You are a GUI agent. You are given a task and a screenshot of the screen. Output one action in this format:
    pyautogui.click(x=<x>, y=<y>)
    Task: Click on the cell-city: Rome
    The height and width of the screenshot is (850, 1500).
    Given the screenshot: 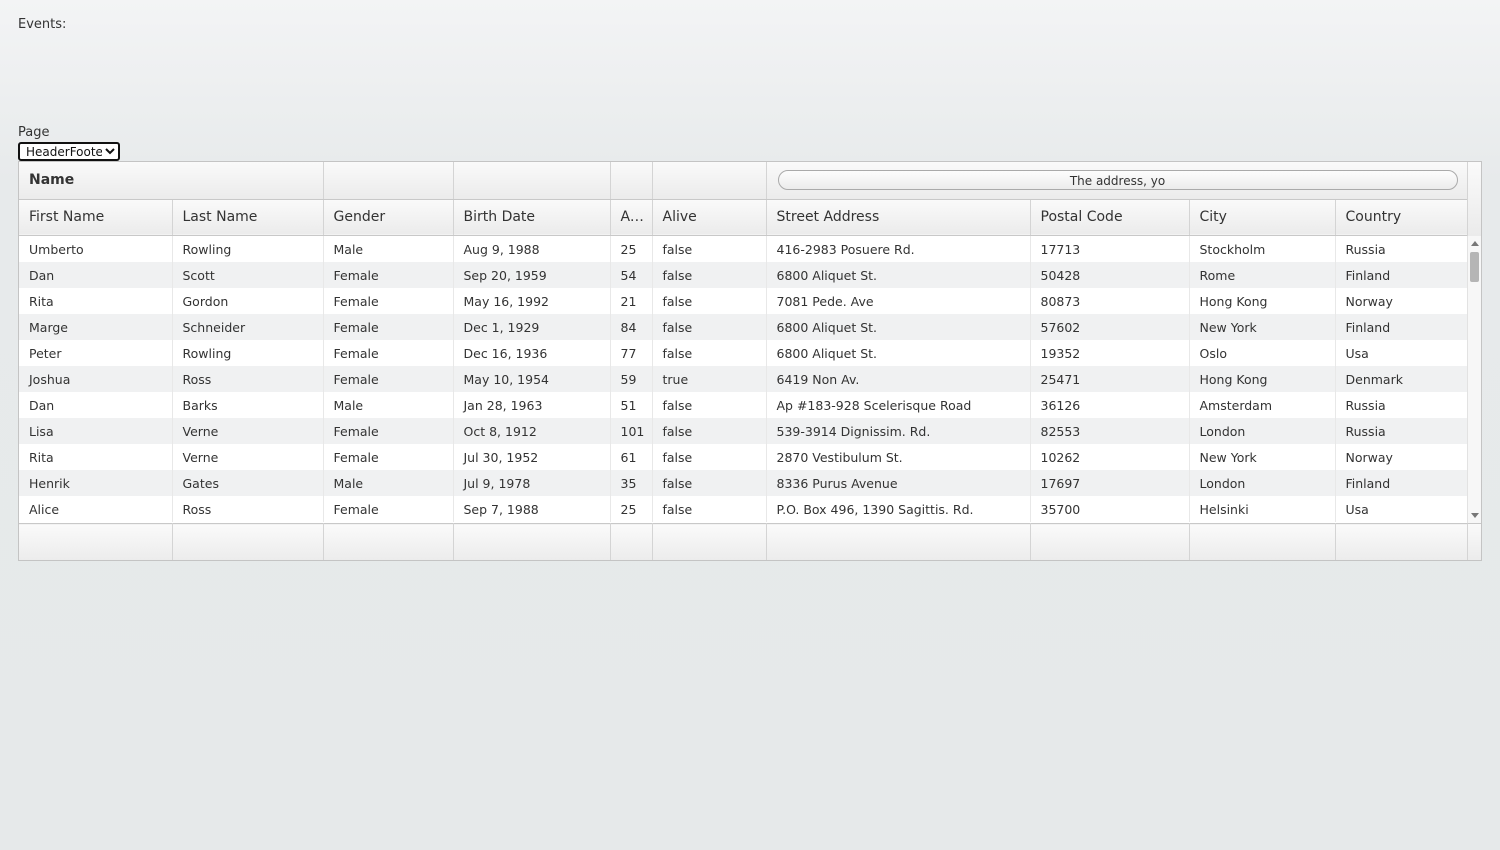 What is the action you would take?
    pyautogui.click(x=1262, y=275)
    